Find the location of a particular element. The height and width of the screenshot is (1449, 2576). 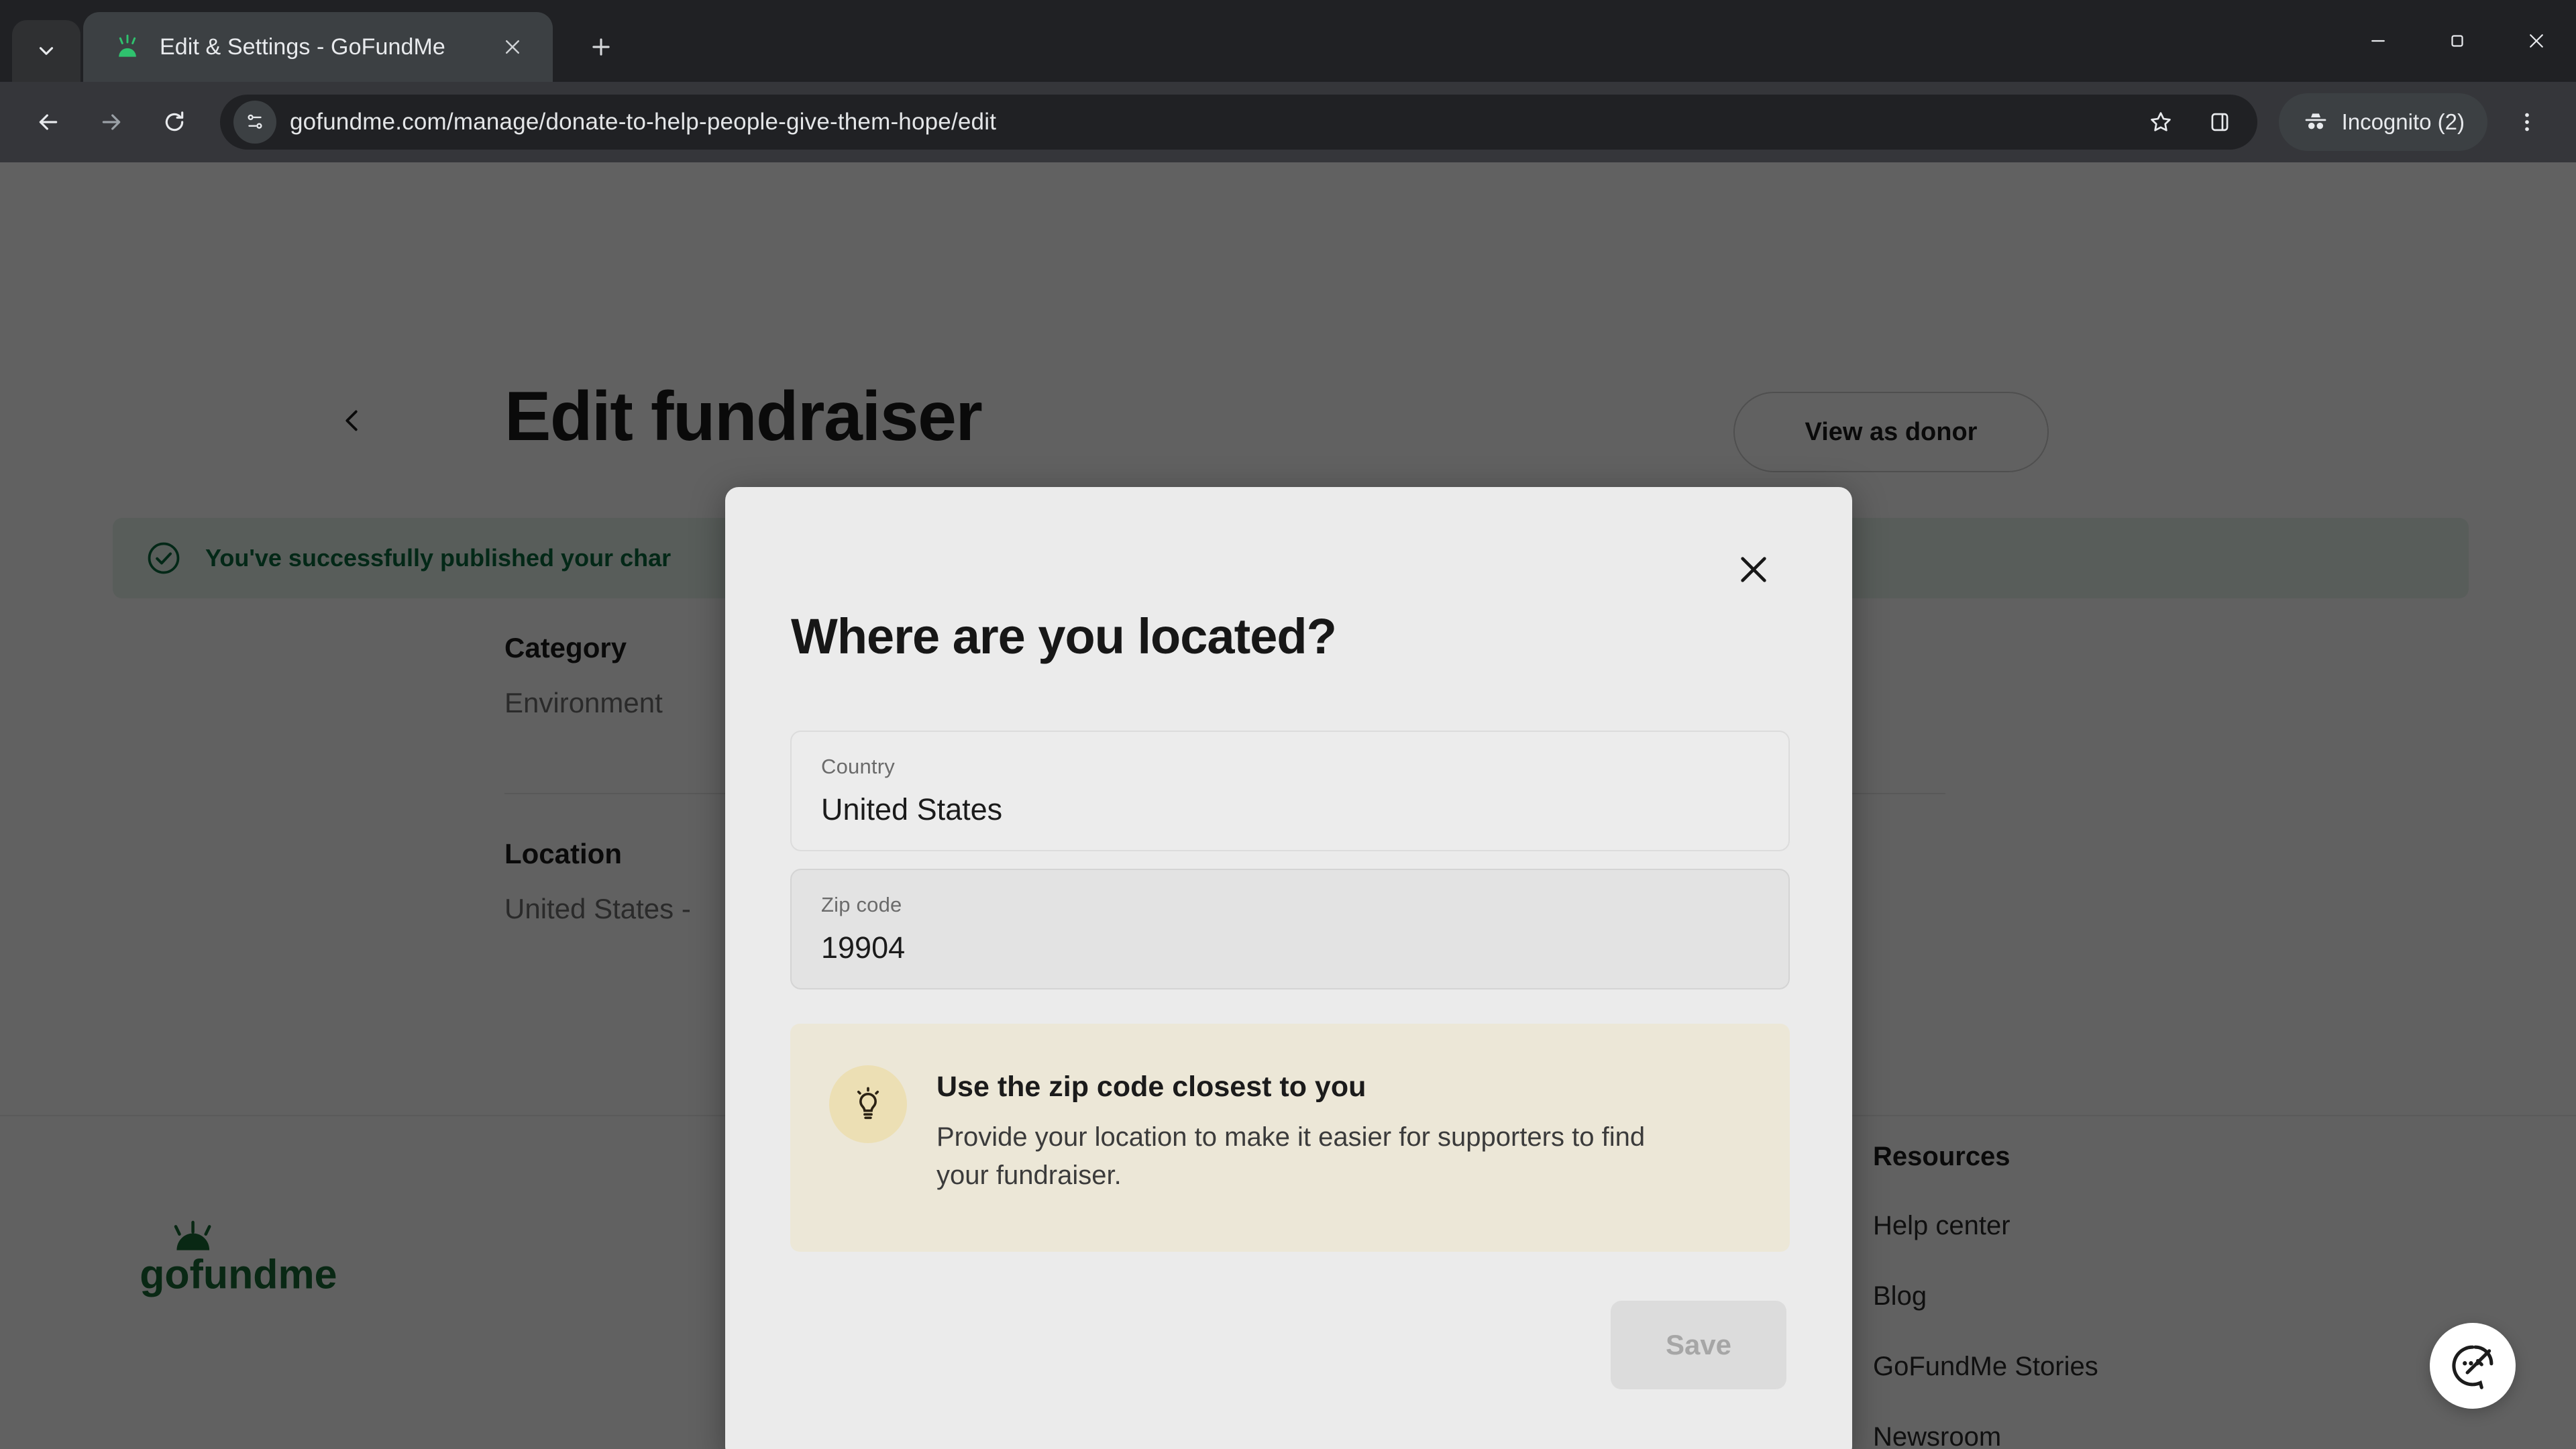

tab-title: Edit & Settings - GoFundMe is located at coordinates (302, 47).